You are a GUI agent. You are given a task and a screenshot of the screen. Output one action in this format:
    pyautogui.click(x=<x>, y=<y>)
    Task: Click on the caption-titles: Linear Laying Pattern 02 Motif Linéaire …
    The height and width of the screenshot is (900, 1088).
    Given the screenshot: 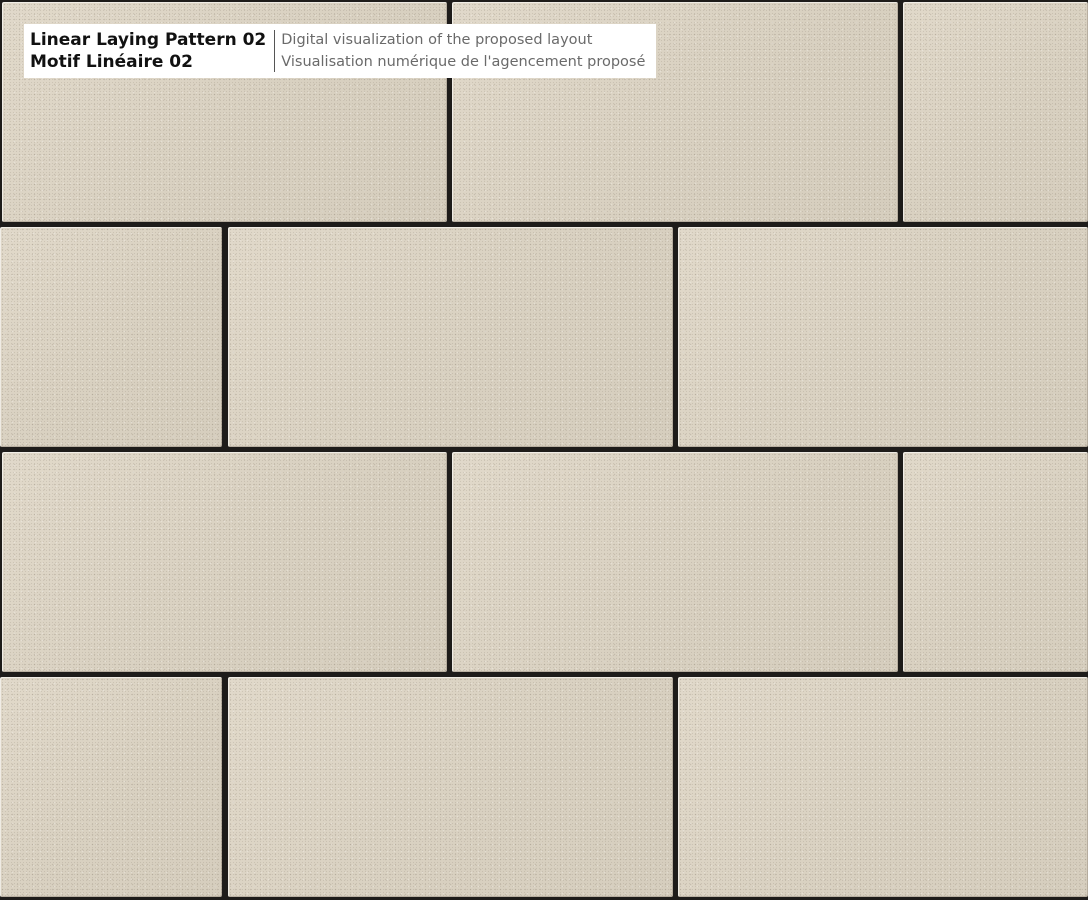 What is the action you would take?
    pyautogui.click(x=153, y=51)
    